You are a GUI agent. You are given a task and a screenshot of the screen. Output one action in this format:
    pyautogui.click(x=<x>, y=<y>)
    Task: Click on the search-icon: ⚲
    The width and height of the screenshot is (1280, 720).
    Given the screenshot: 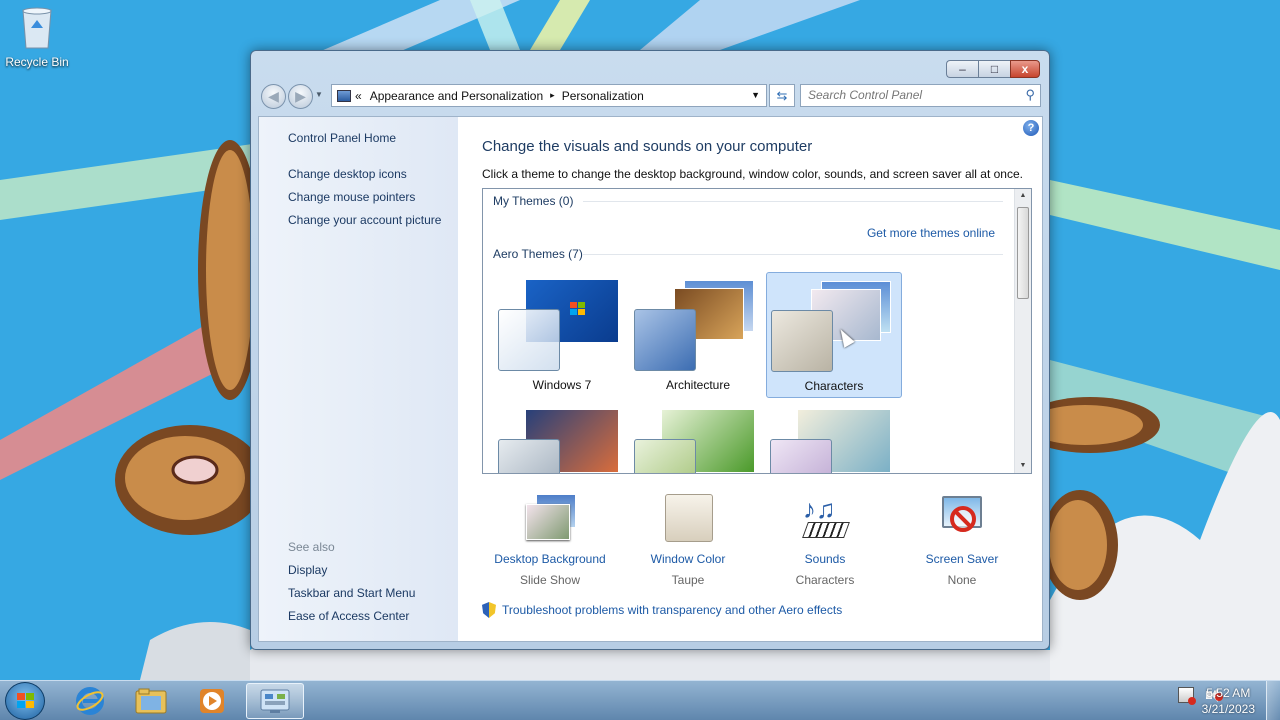 What is the action you would take?
    pyautogui.click(x=1030, y=95)
    